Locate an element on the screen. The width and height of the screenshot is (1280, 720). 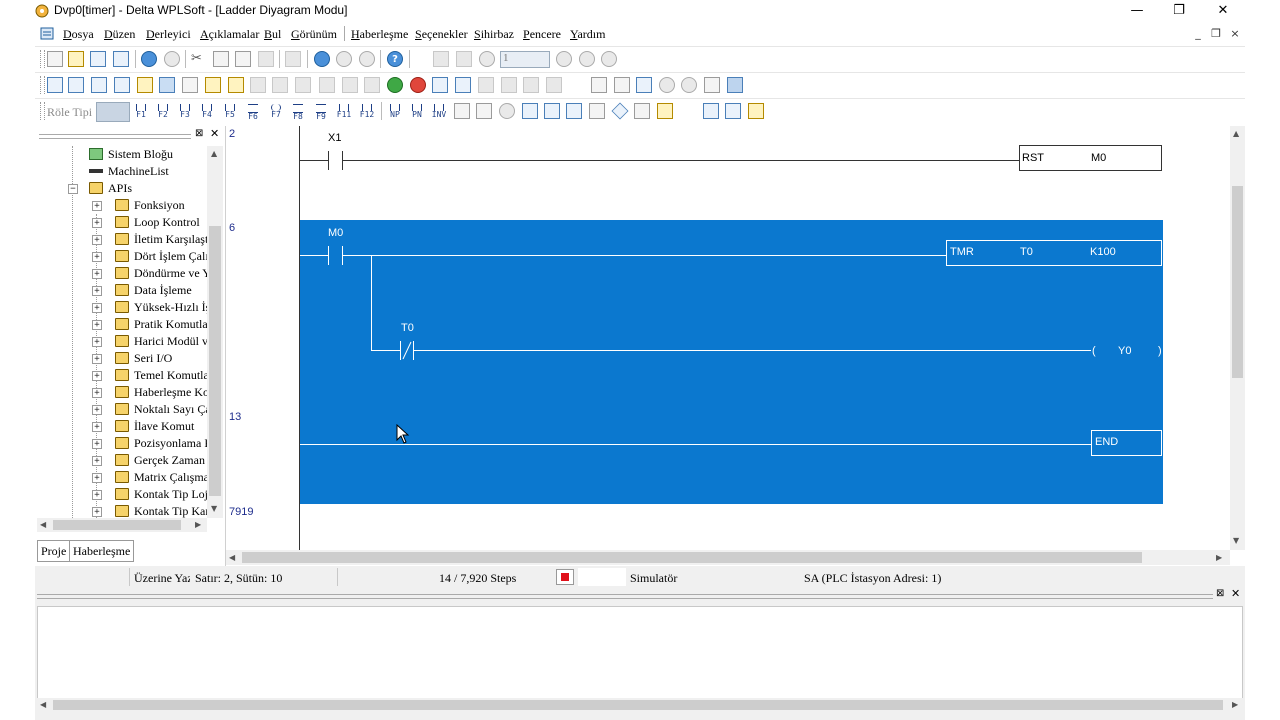
diamond-icon is located at coordinates (620, 111).